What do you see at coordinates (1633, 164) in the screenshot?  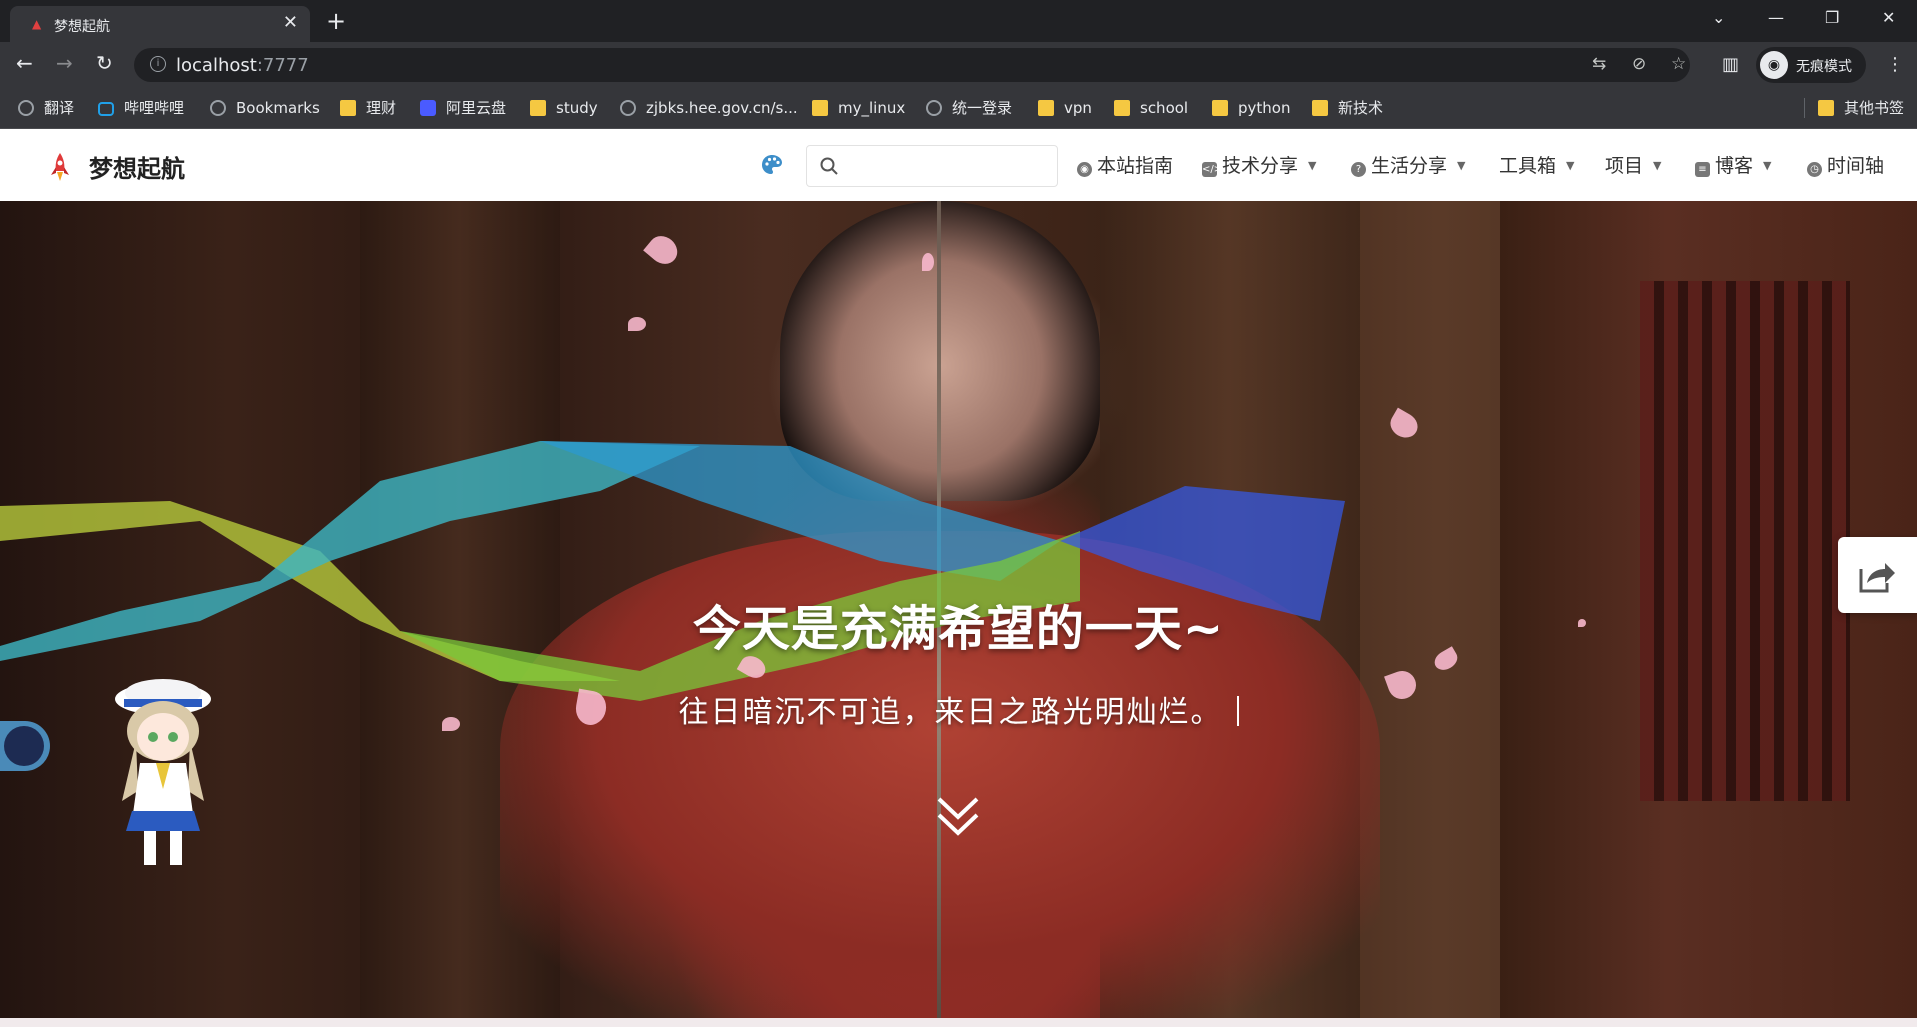 I see `nav-projects: 项目 ▼` at bounding box center [1633, 164].